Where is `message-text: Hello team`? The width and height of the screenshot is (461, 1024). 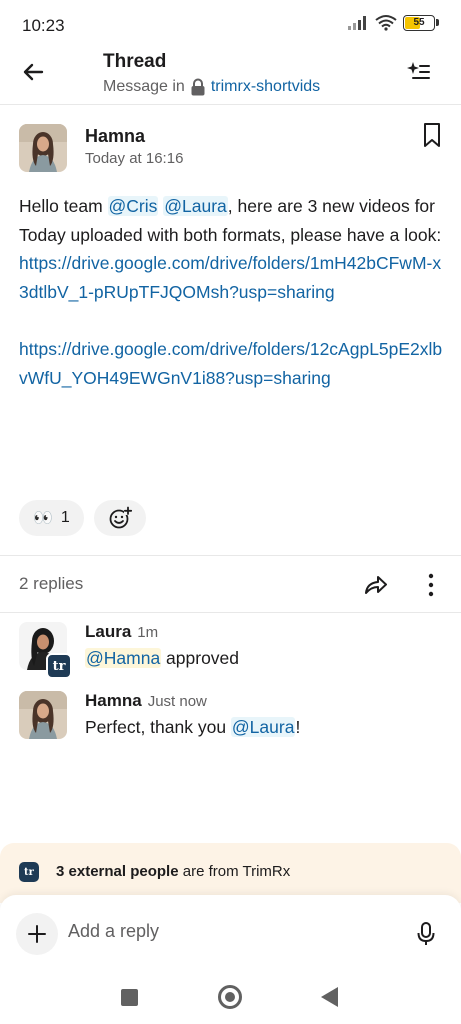 message-text: Hello team is located at coordinates (63, 206).